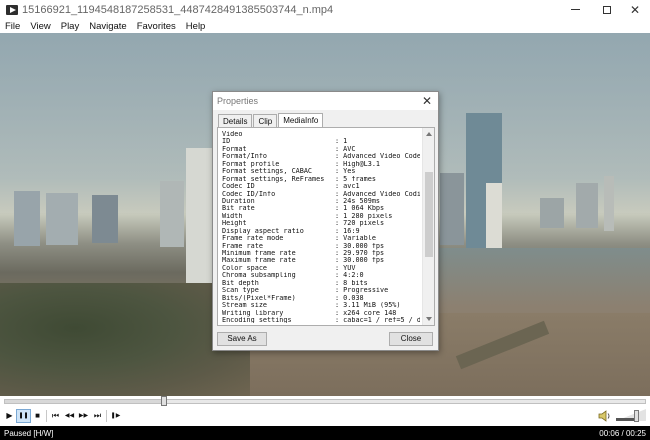  Describe the element at coordinates (321, 231) in the screenshot. I see `mediainfo-row: Display aspect ratio: 16:9` at that location.